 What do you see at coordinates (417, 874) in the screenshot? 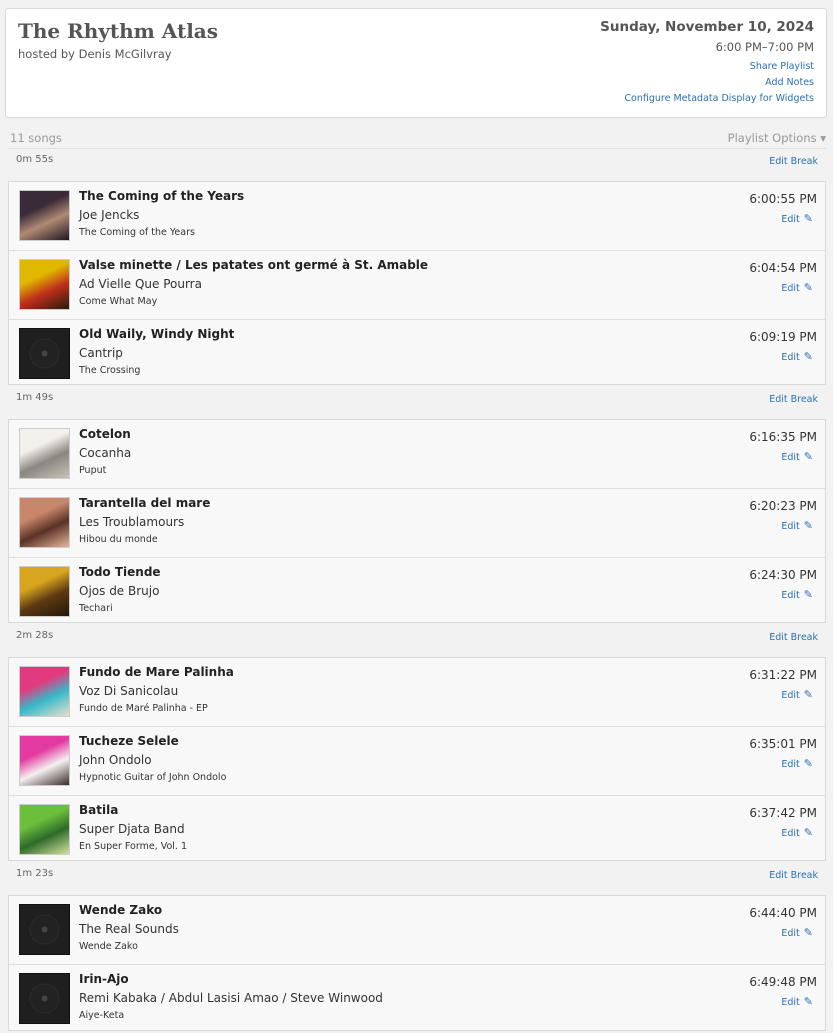
I see `break-row: 1m 23s Edit Break` at bounding box center [417, 874].